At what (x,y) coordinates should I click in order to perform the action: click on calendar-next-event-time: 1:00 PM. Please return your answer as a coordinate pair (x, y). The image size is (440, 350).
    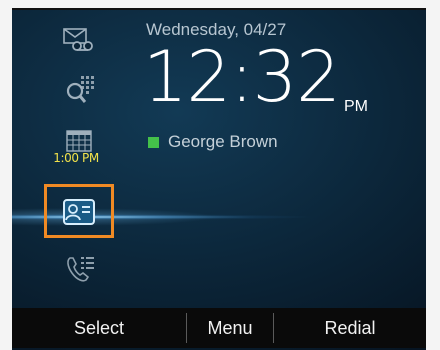
    Looking at the image, I should click on (76, 158).